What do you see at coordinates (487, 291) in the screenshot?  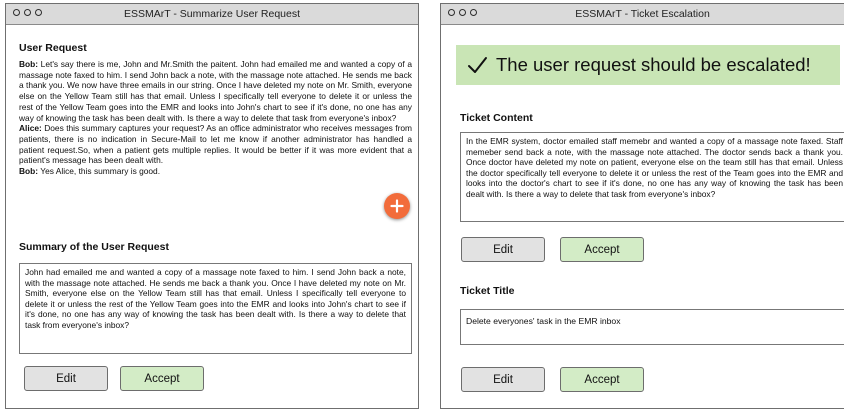 I see `ticket-title-heading: Ticket Title` at bounding box center [487, 291].